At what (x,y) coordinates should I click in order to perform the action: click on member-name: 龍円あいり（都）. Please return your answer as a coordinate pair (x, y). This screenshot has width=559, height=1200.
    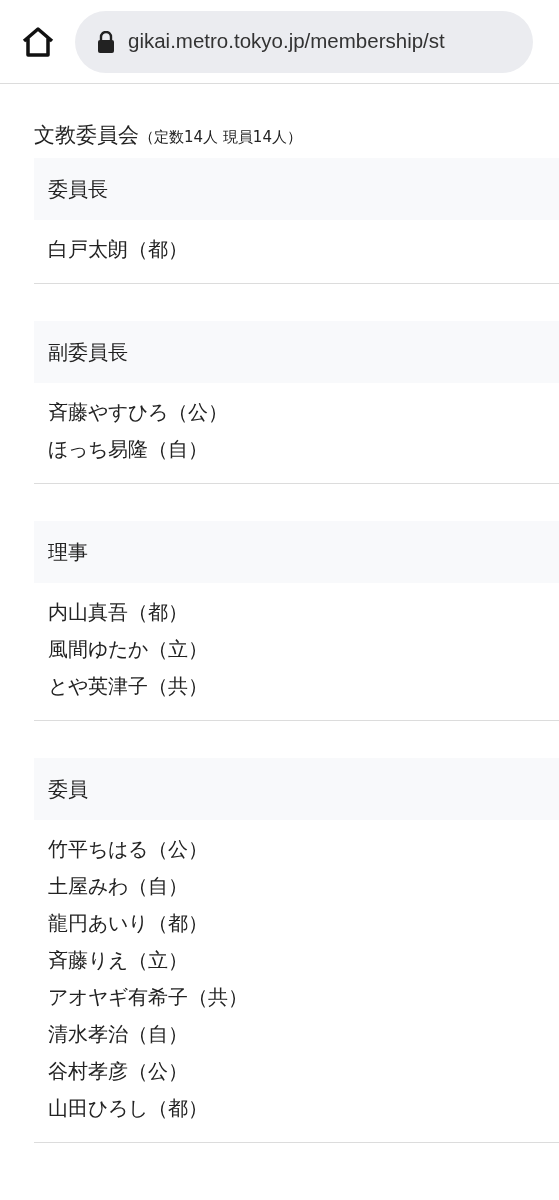
    Looking at the image, I should click on (128, 923).